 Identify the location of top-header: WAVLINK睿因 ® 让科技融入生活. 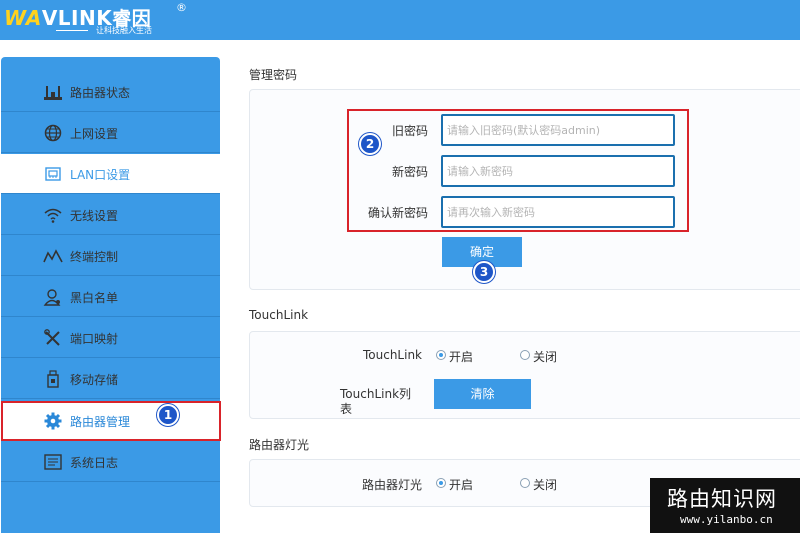
(400, 20).